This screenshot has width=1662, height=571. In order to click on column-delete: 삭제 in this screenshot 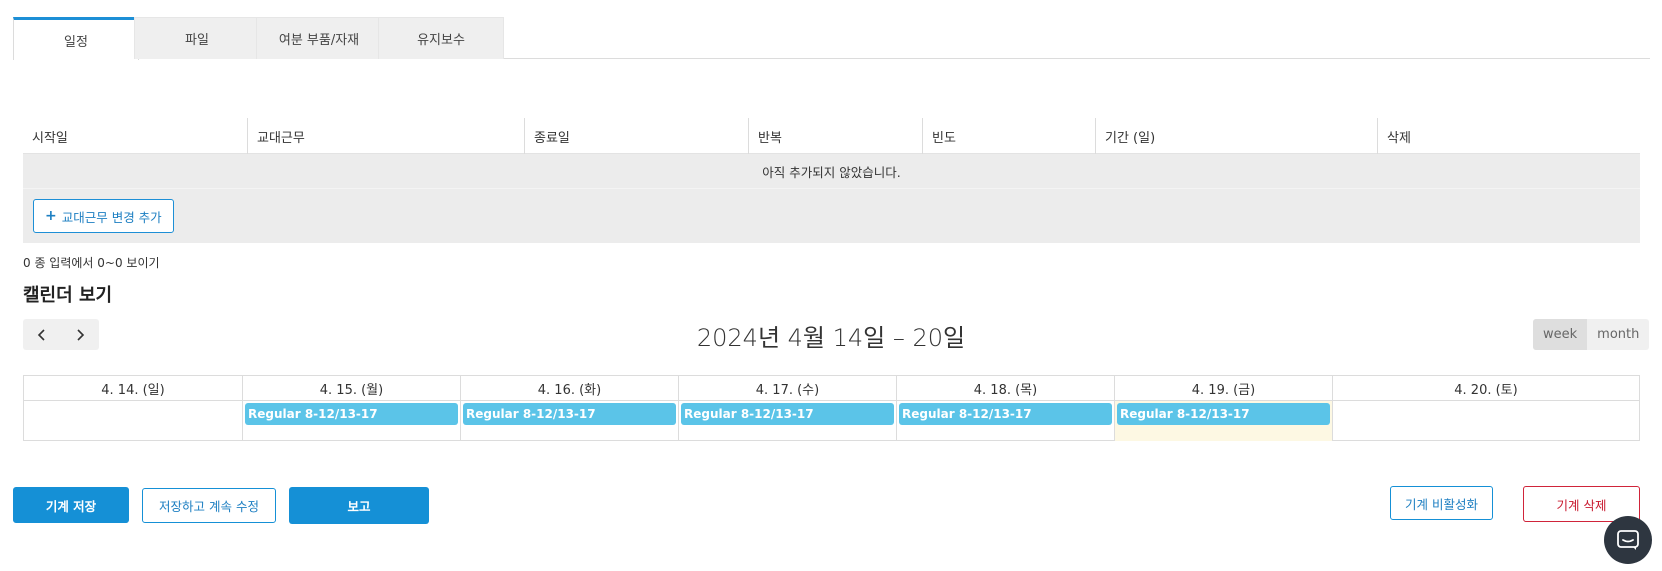, I will do `click(1508, 136)`.